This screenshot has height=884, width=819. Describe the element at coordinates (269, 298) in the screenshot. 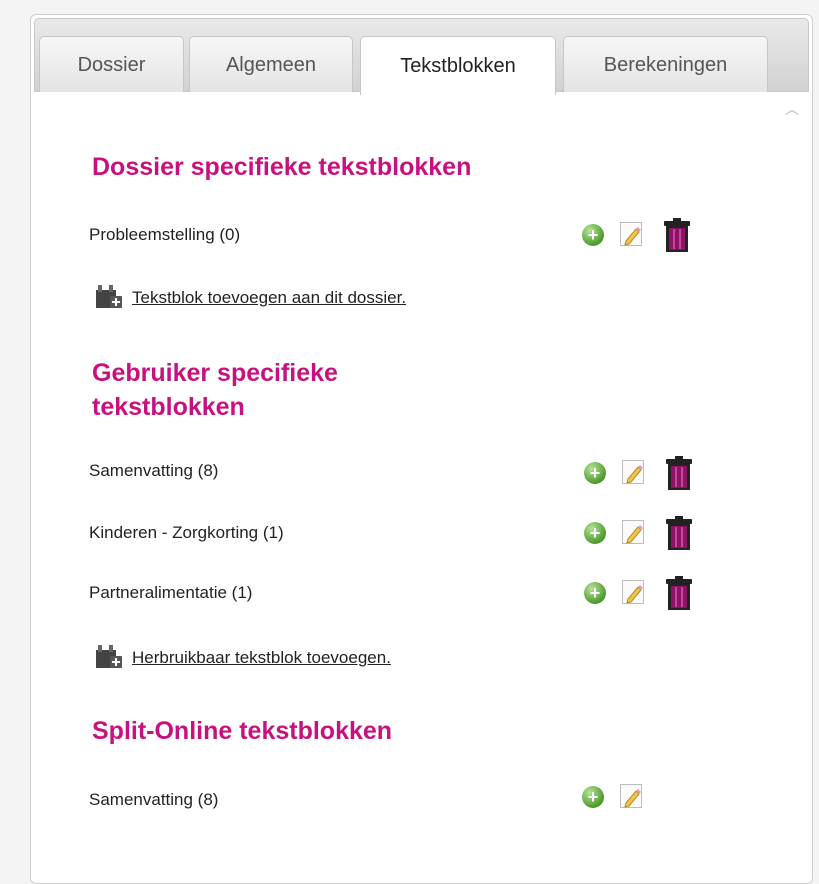

I see `add-textblock-link: Tekstblok toevoegen aan dit dossier.` at that location.